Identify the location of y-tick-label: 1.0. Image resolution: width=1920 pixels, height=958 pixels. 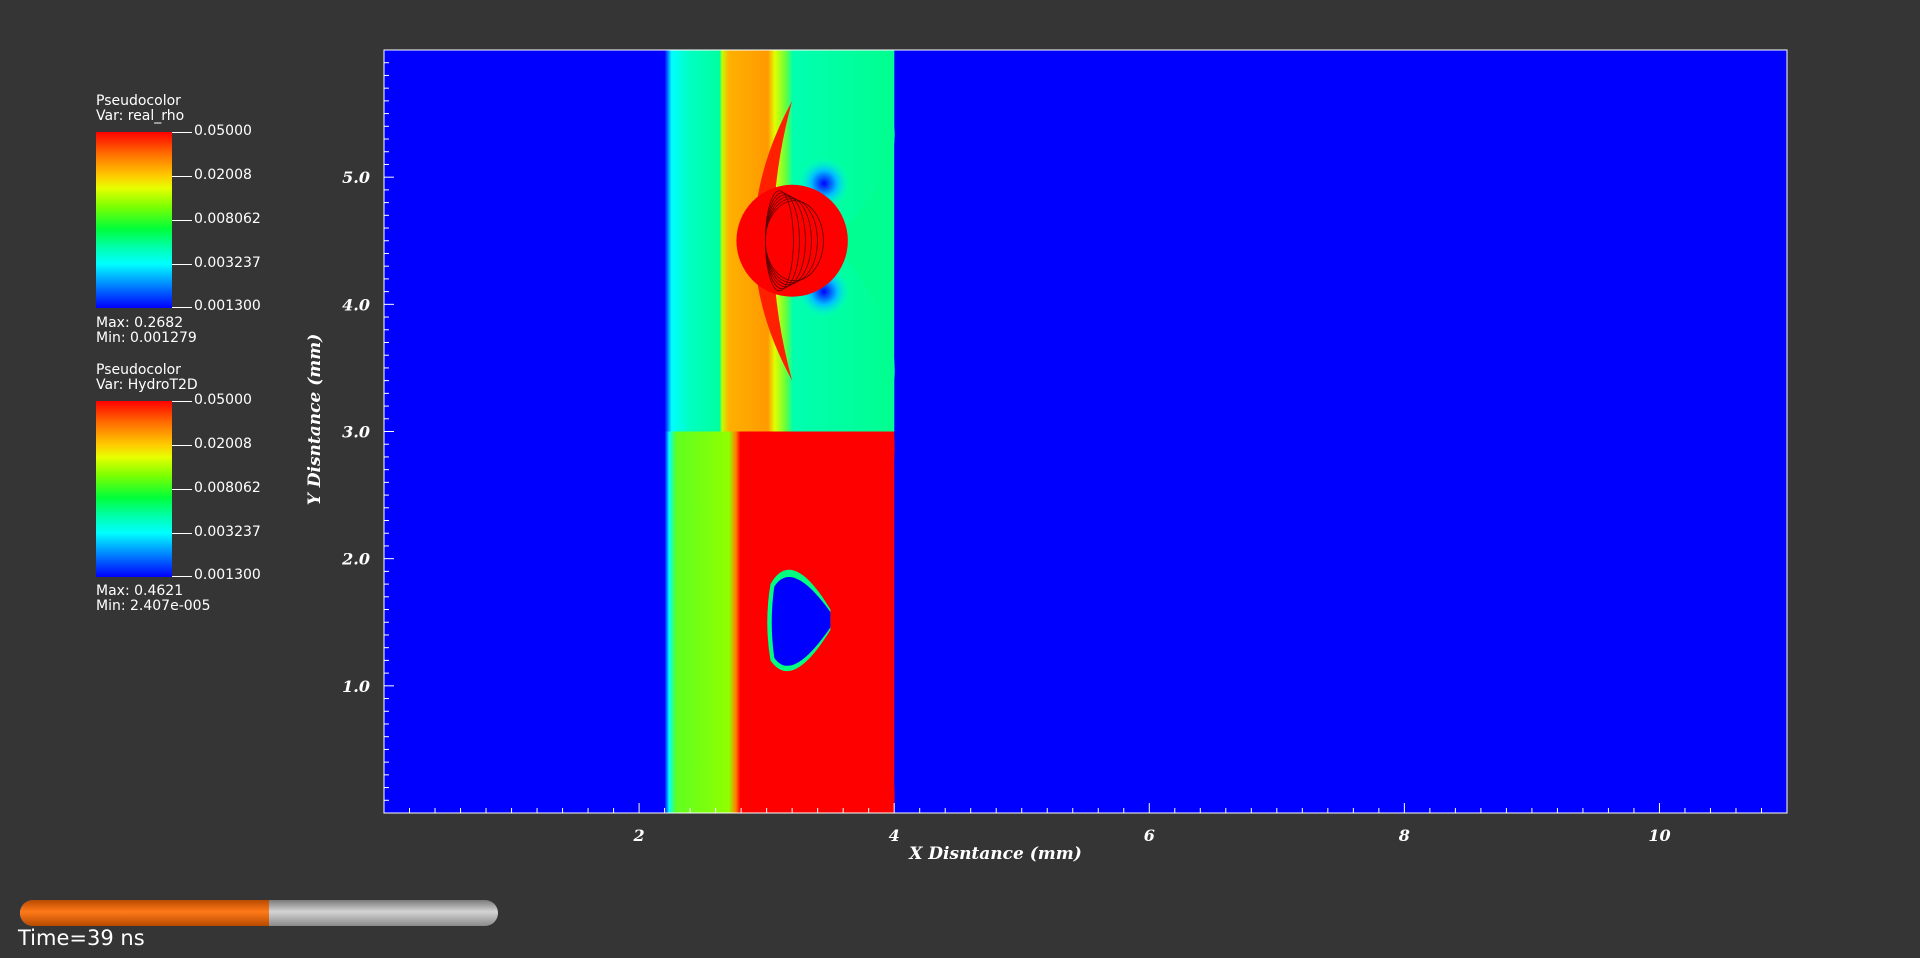
(356, 686).